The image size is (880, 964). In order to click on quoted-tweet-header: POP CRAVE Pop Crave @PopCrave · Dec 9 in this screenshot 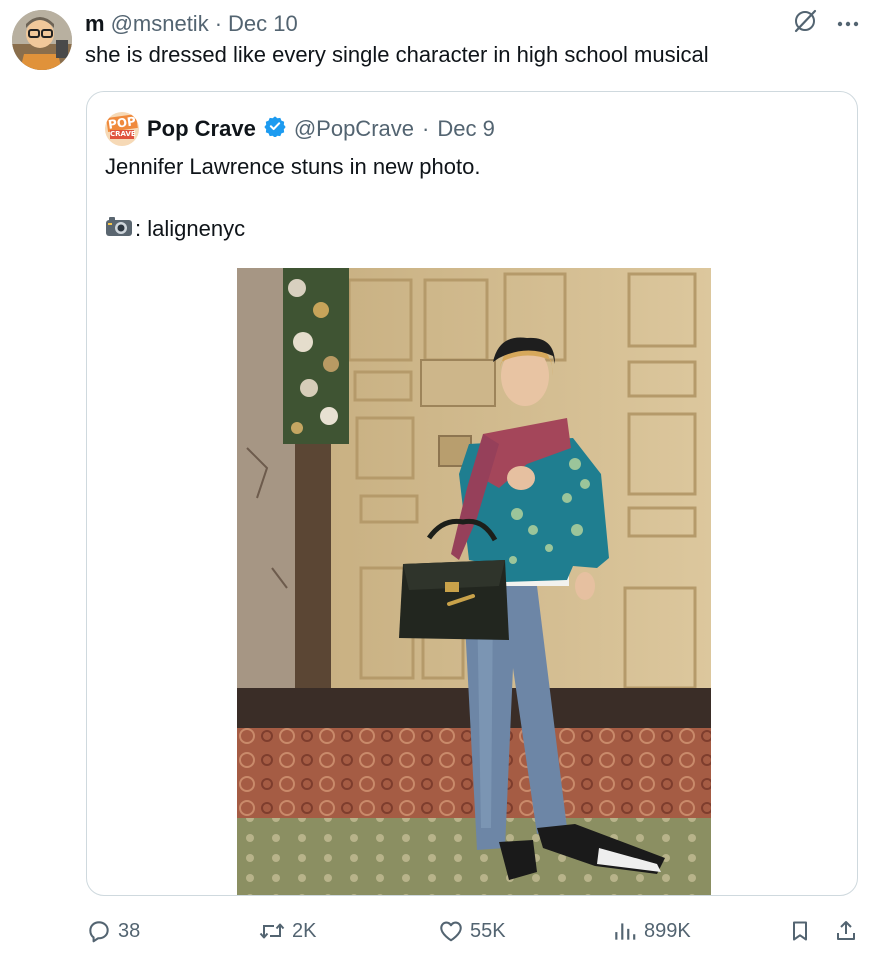, I will do `click(300, 129)`.